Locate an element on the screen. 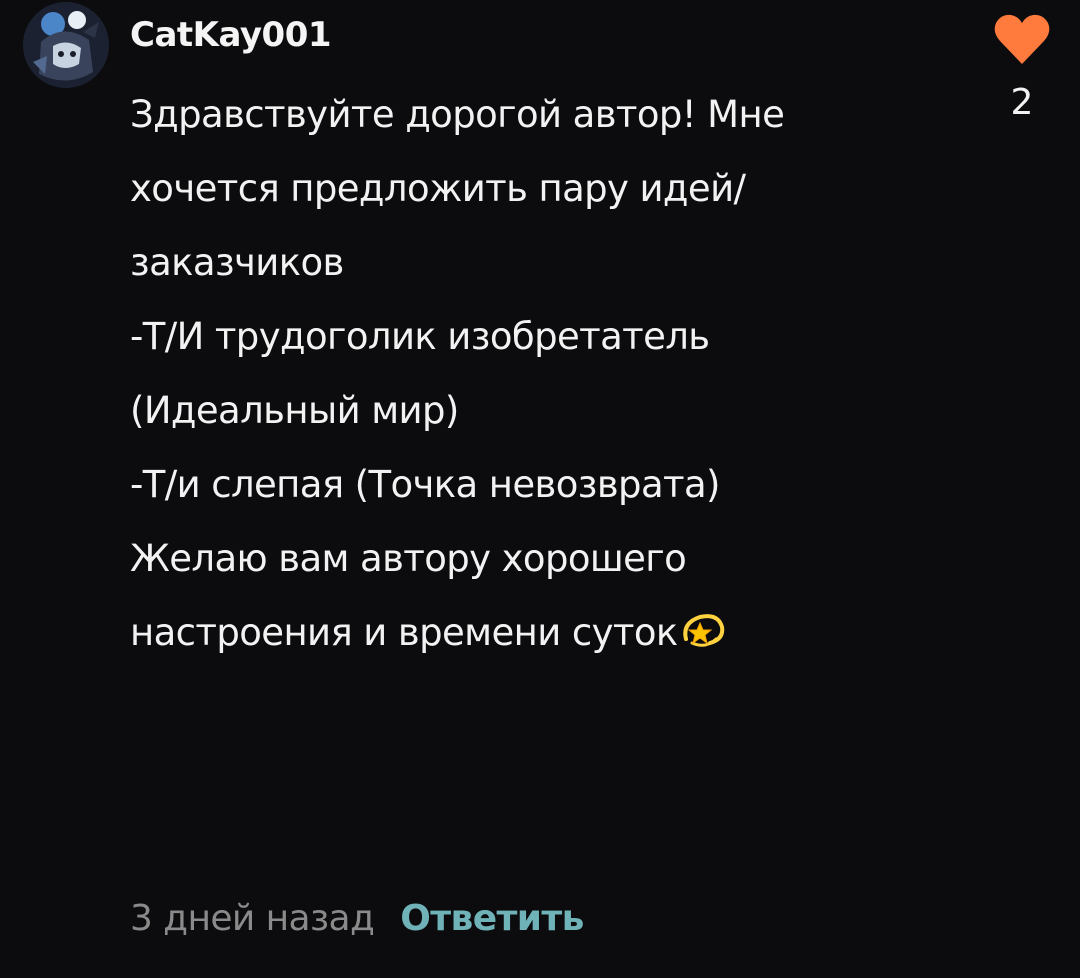 The width and height of the screenshot is (1080, 978). avatar is located at coordinates (66, 45).